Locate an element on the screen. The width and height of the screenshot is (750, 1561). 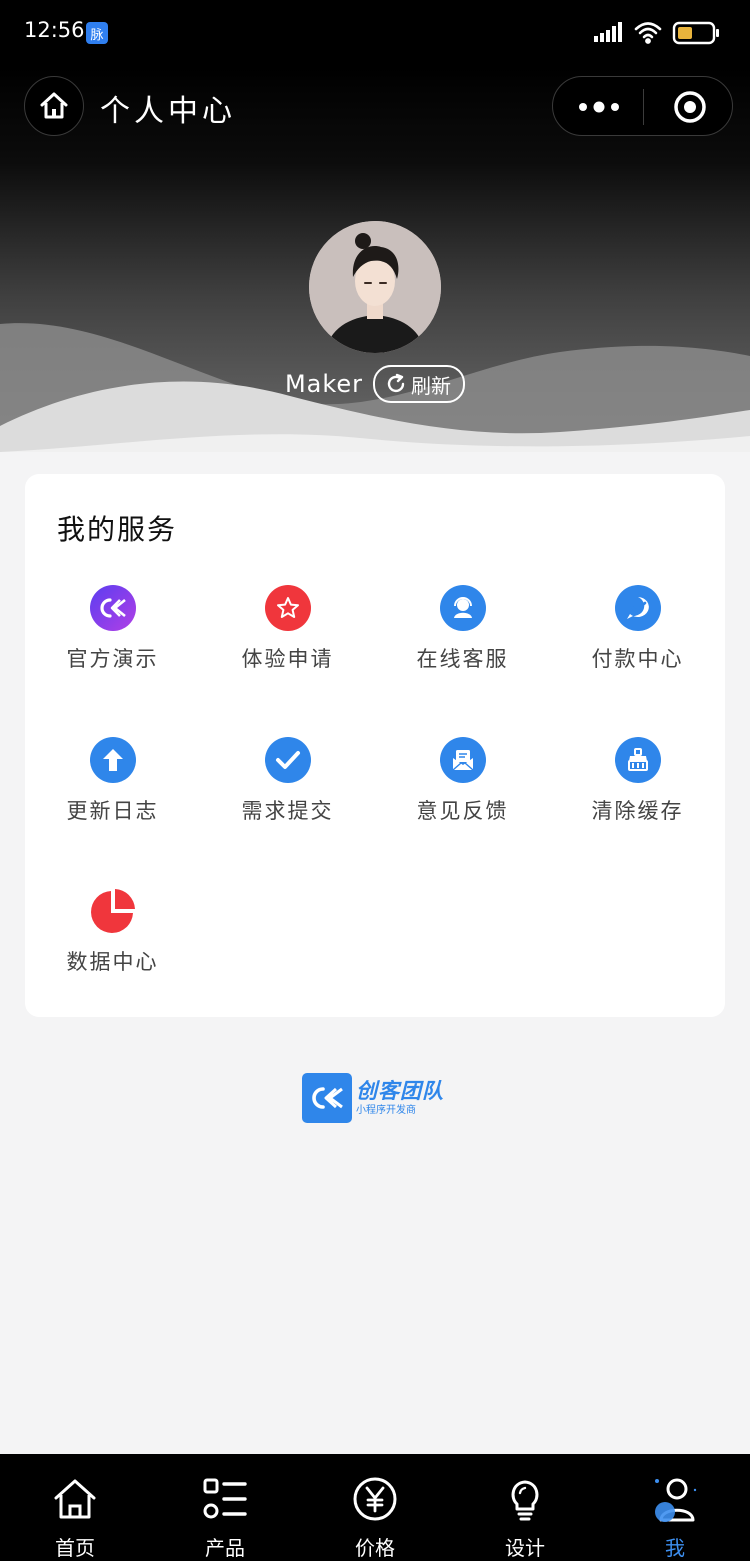
tab-design: 设计 is located at coordinates (525, 1507).